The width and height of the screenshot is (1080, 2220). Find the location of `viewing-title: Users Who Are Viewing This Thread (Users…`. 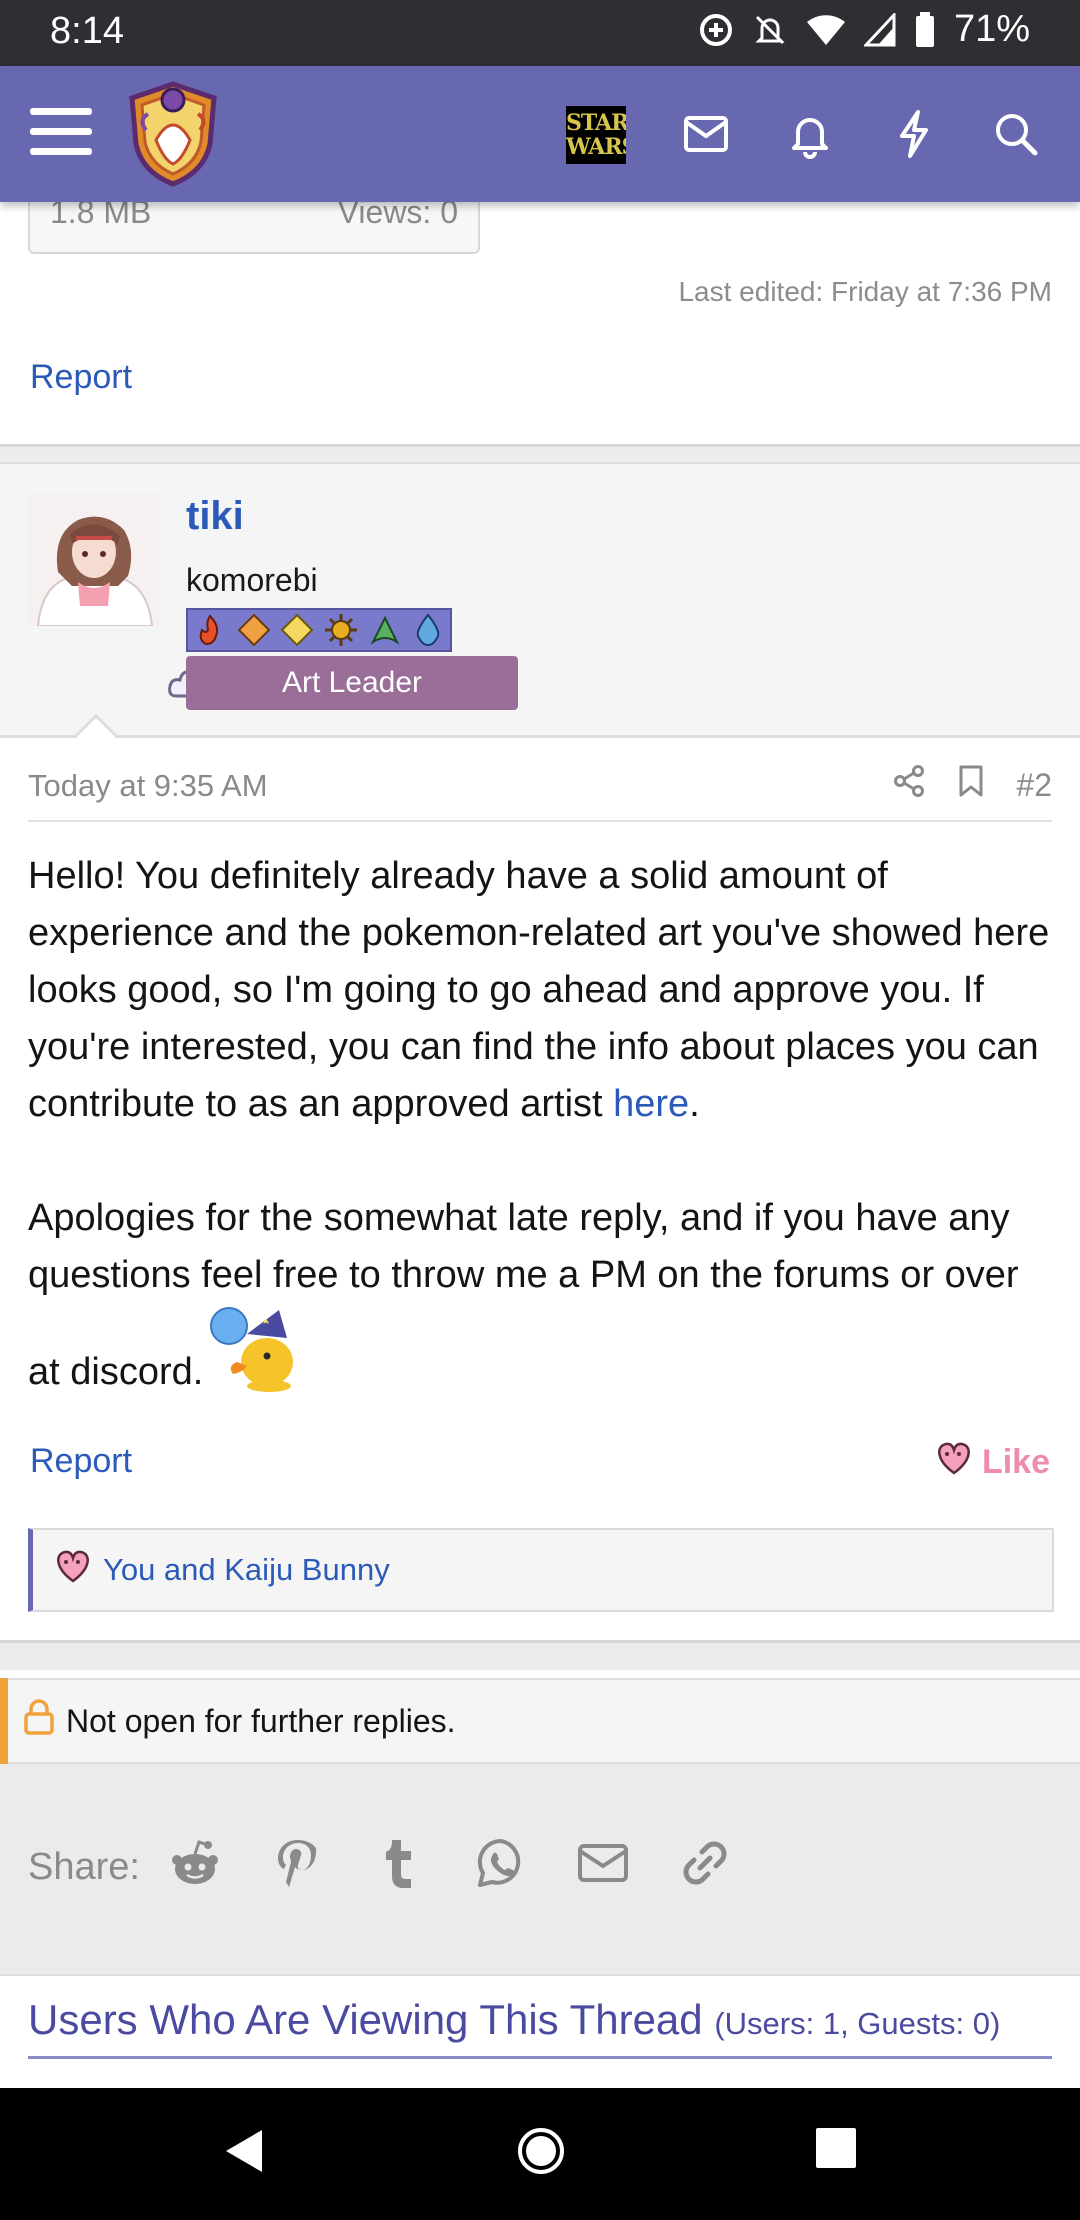

viewing-title: Users Who Are Viewing This Thread (Users… is located at coordinates (514, 2019).